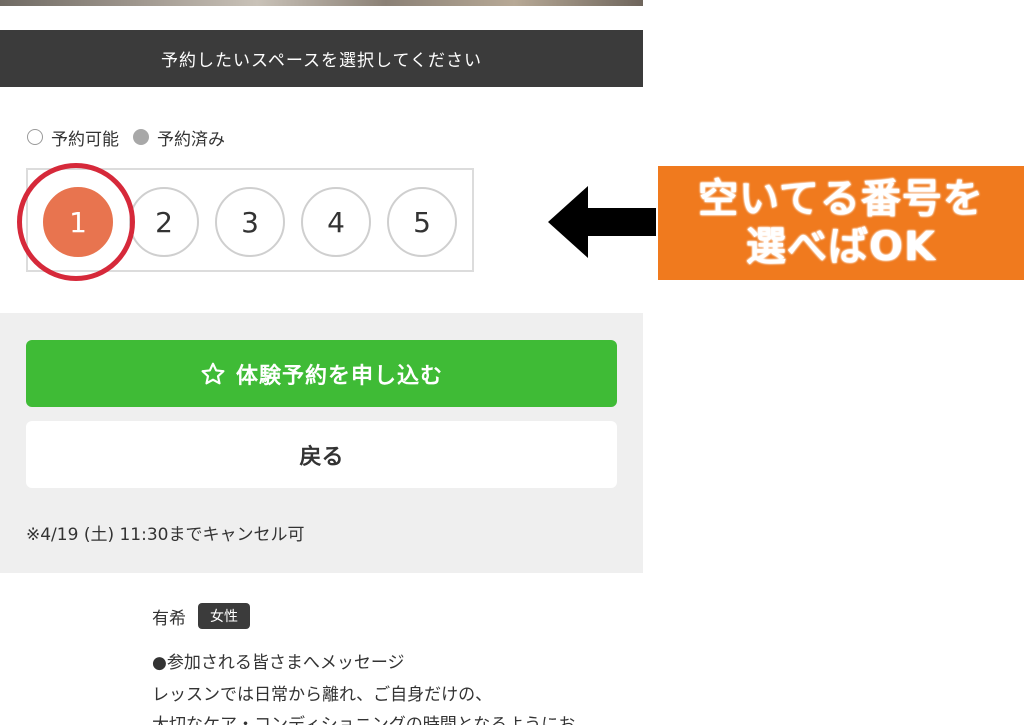 Image resolution: width=1024 pixels, height=725 pixels. Describe the element at coordinates (321, 61) in the screenshot. I see `header-title: 予約したいスペースを選択してください` at that location.